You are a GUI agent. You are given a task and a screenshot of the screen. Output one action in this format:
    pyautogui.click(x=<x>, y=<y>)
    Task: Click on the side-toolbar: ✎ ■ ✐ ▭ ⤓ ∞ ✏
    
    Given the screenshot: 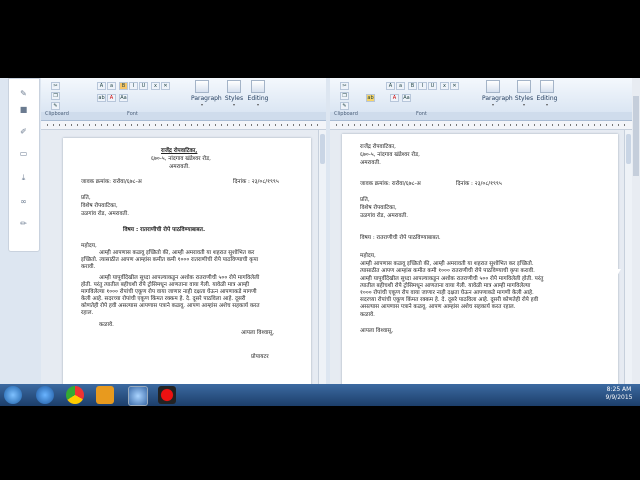 What is the action you would take?
    pyautogui.click(x=24, y=165)
    